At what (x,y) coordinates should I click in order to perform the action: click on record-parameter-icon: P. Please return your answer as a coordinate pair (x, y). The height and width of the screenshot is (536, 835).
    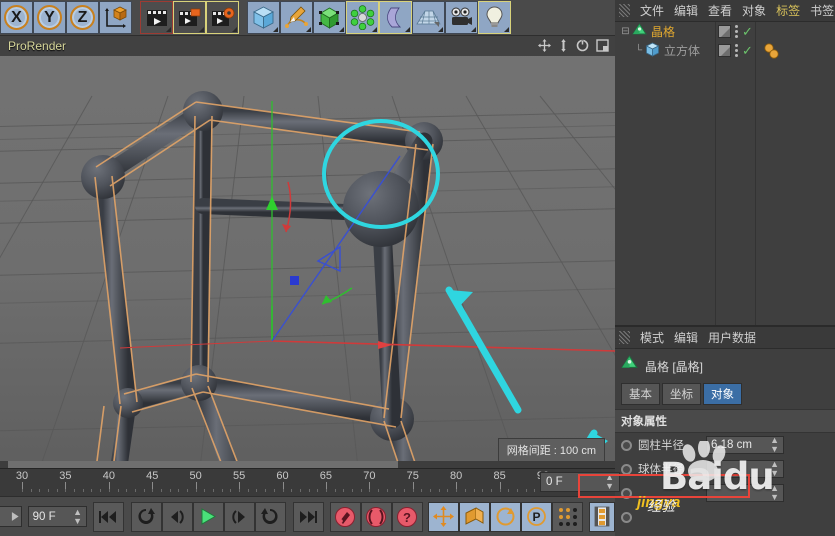
    Looking at the image, I should click on (537, 516).